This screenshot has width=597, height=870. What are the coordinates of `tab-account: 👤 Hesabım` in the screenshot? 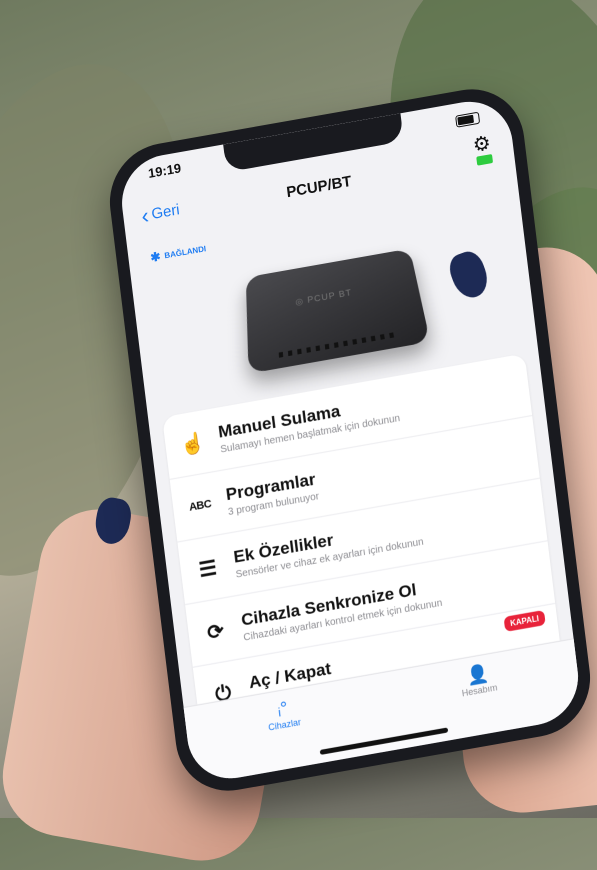 It's located at (481, 699).